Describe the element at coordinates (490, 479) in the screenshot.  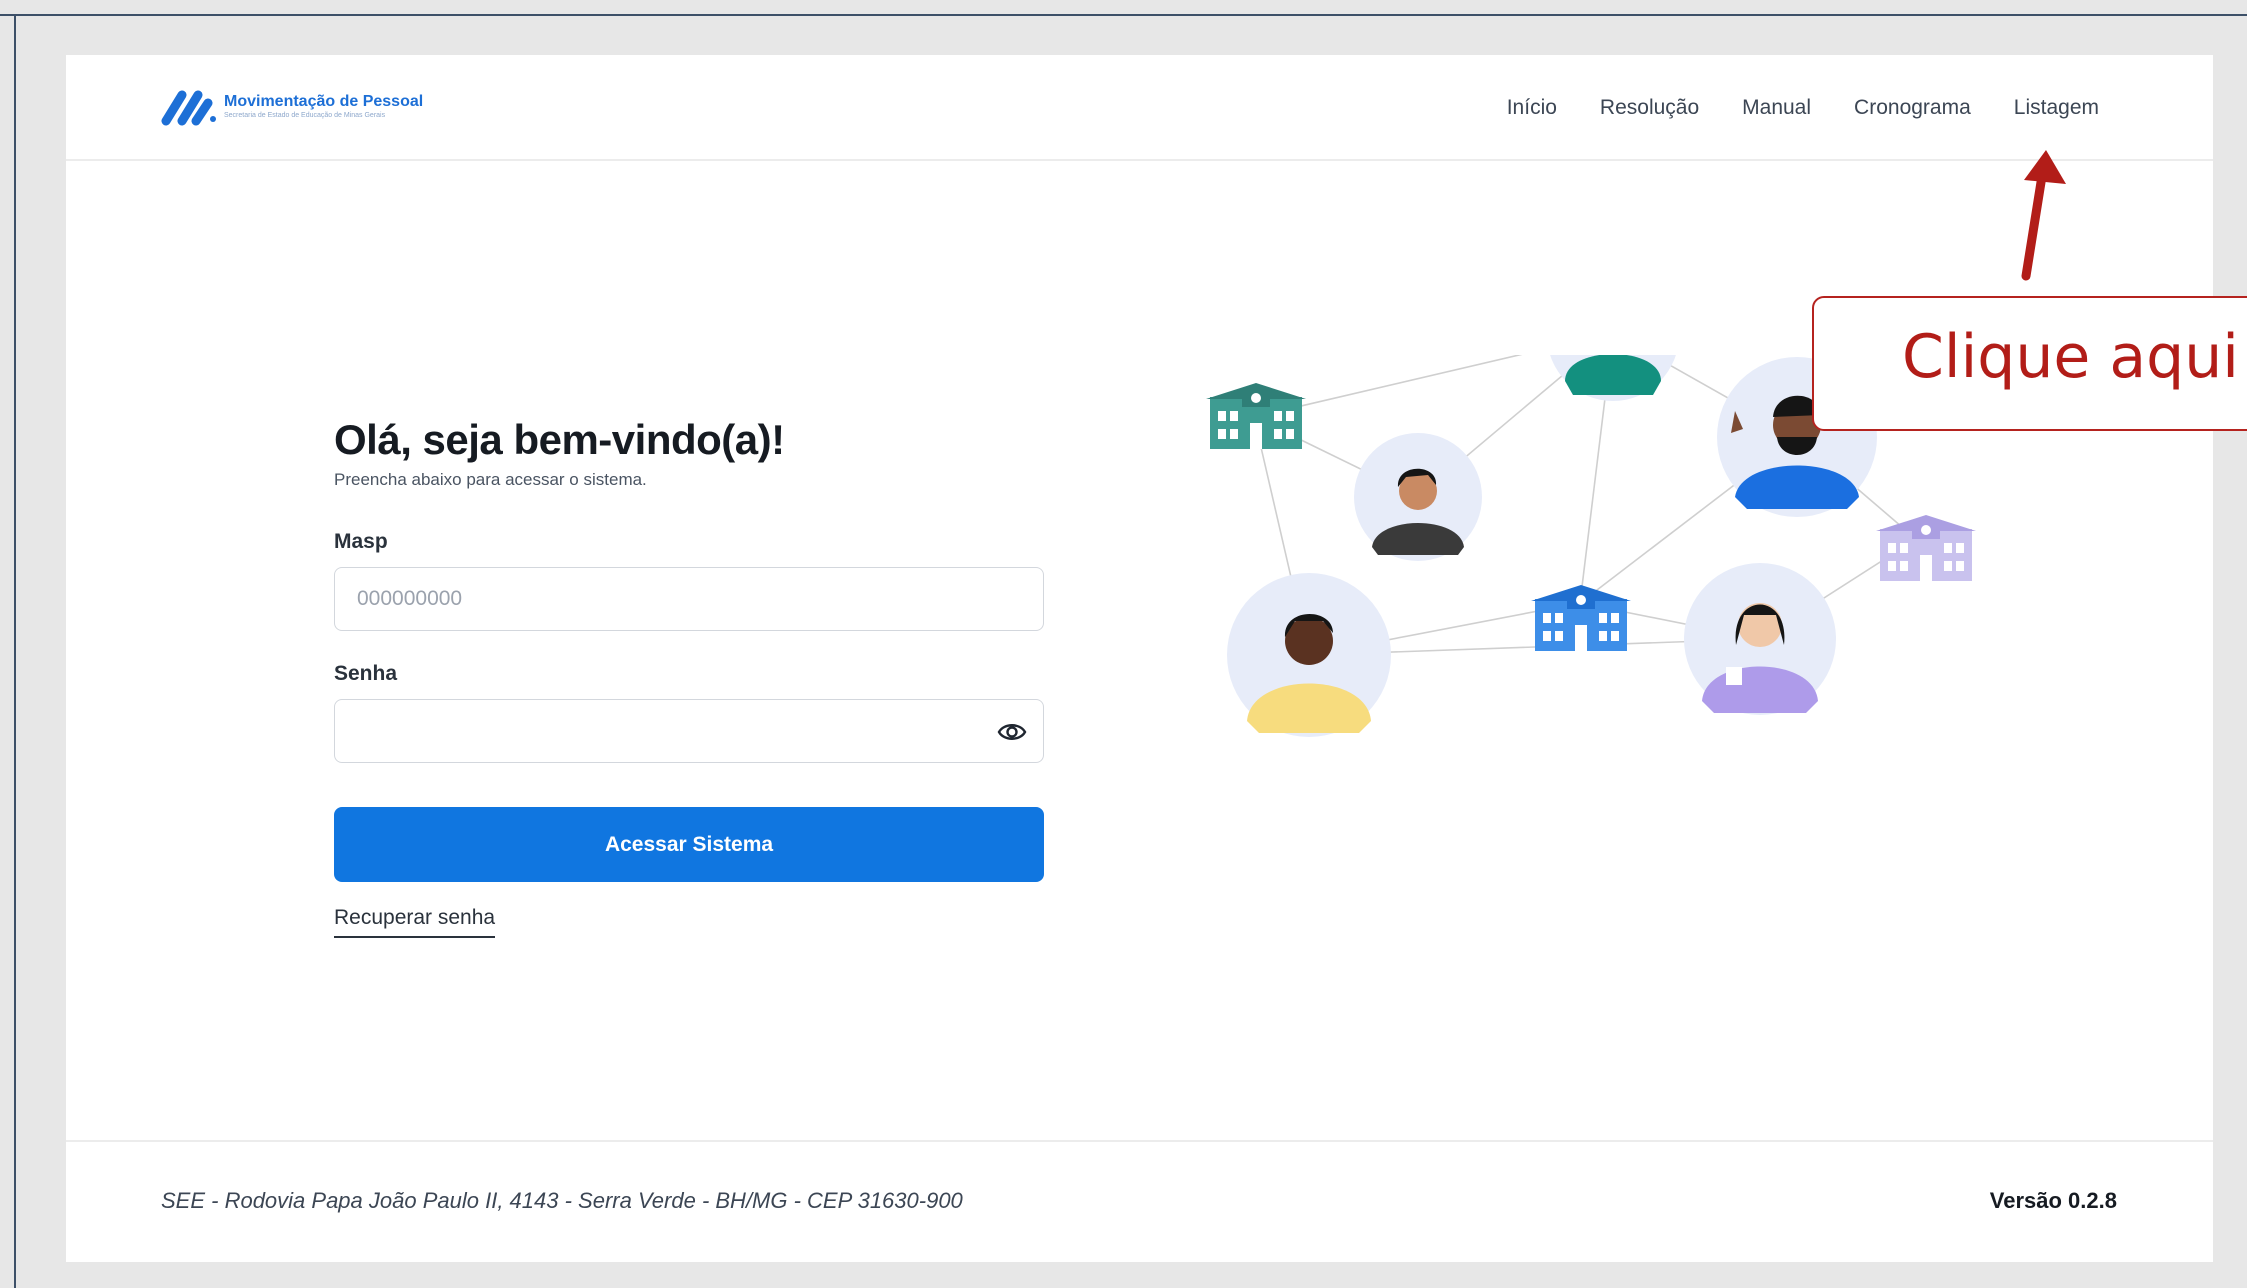
I see `page-subtitle: Preencha abaixo para acessar o sistema.` at that location.